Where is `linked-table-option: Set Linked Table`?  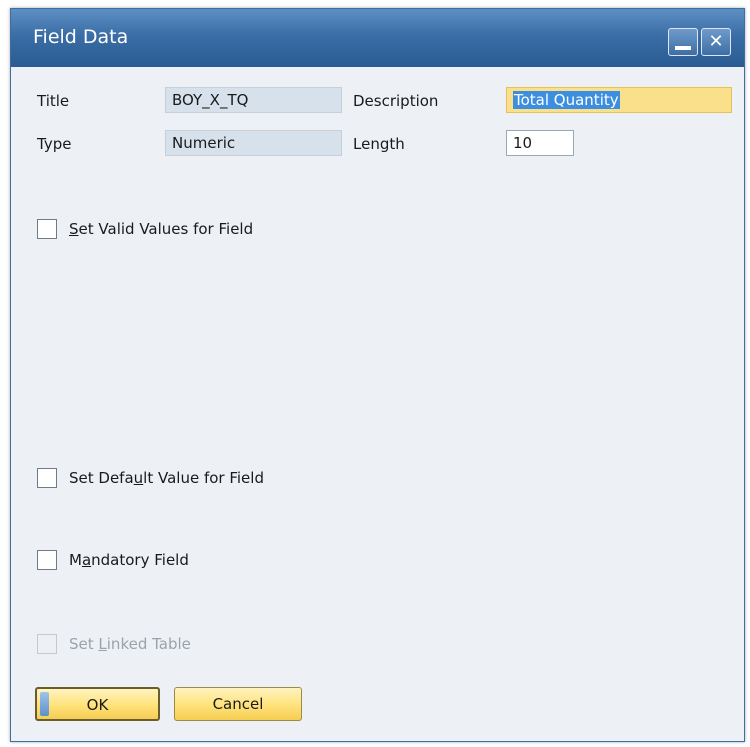
linked-table-option: Set Linked Table is located at coordinates (114, 644).